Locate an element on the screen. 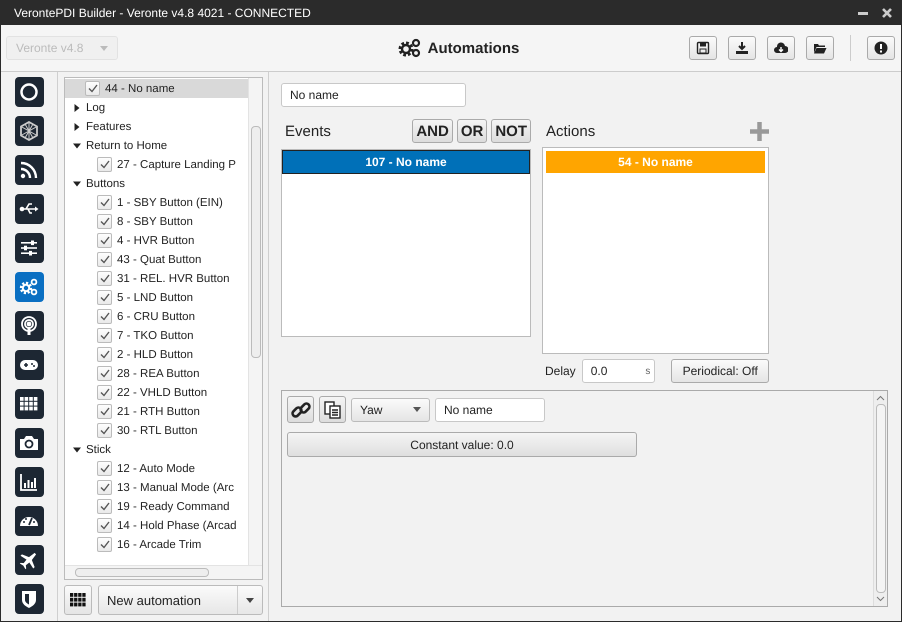 The image size is (902, 622). tree-item: 31 - REL. HVR Button is located at coordinates (156, 278).